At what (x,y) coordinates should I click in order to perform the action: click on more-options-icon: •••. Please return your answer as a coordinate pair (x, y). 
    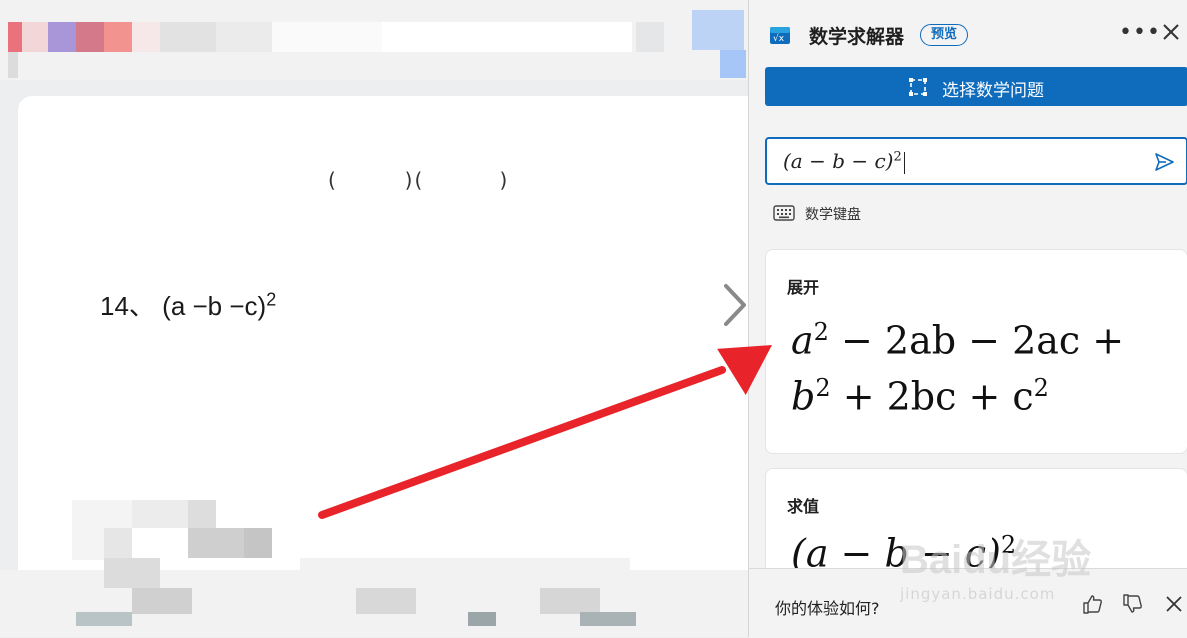
    Looking at the image, I should click on (1140, 32).